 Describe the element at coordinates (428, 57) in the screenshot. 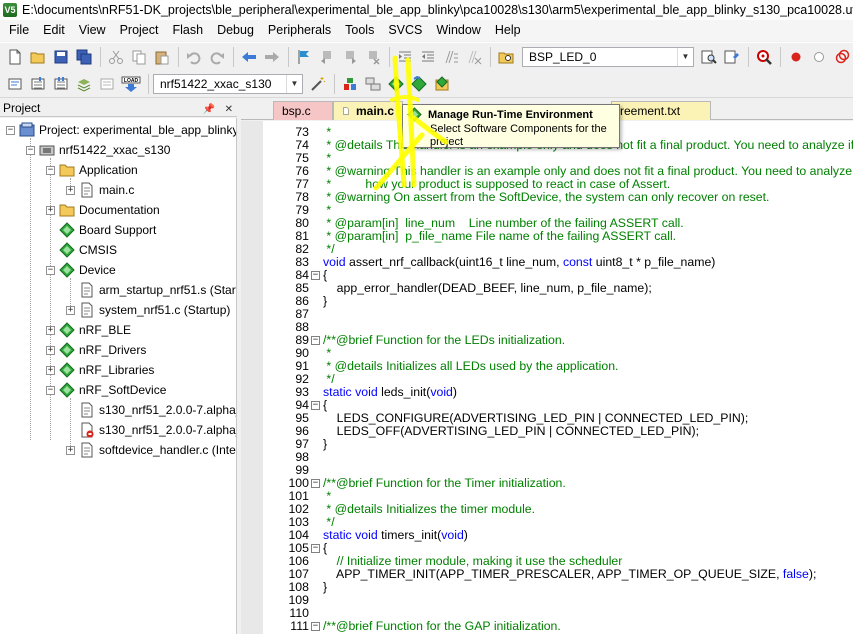

I see `unindent-button` at that location.